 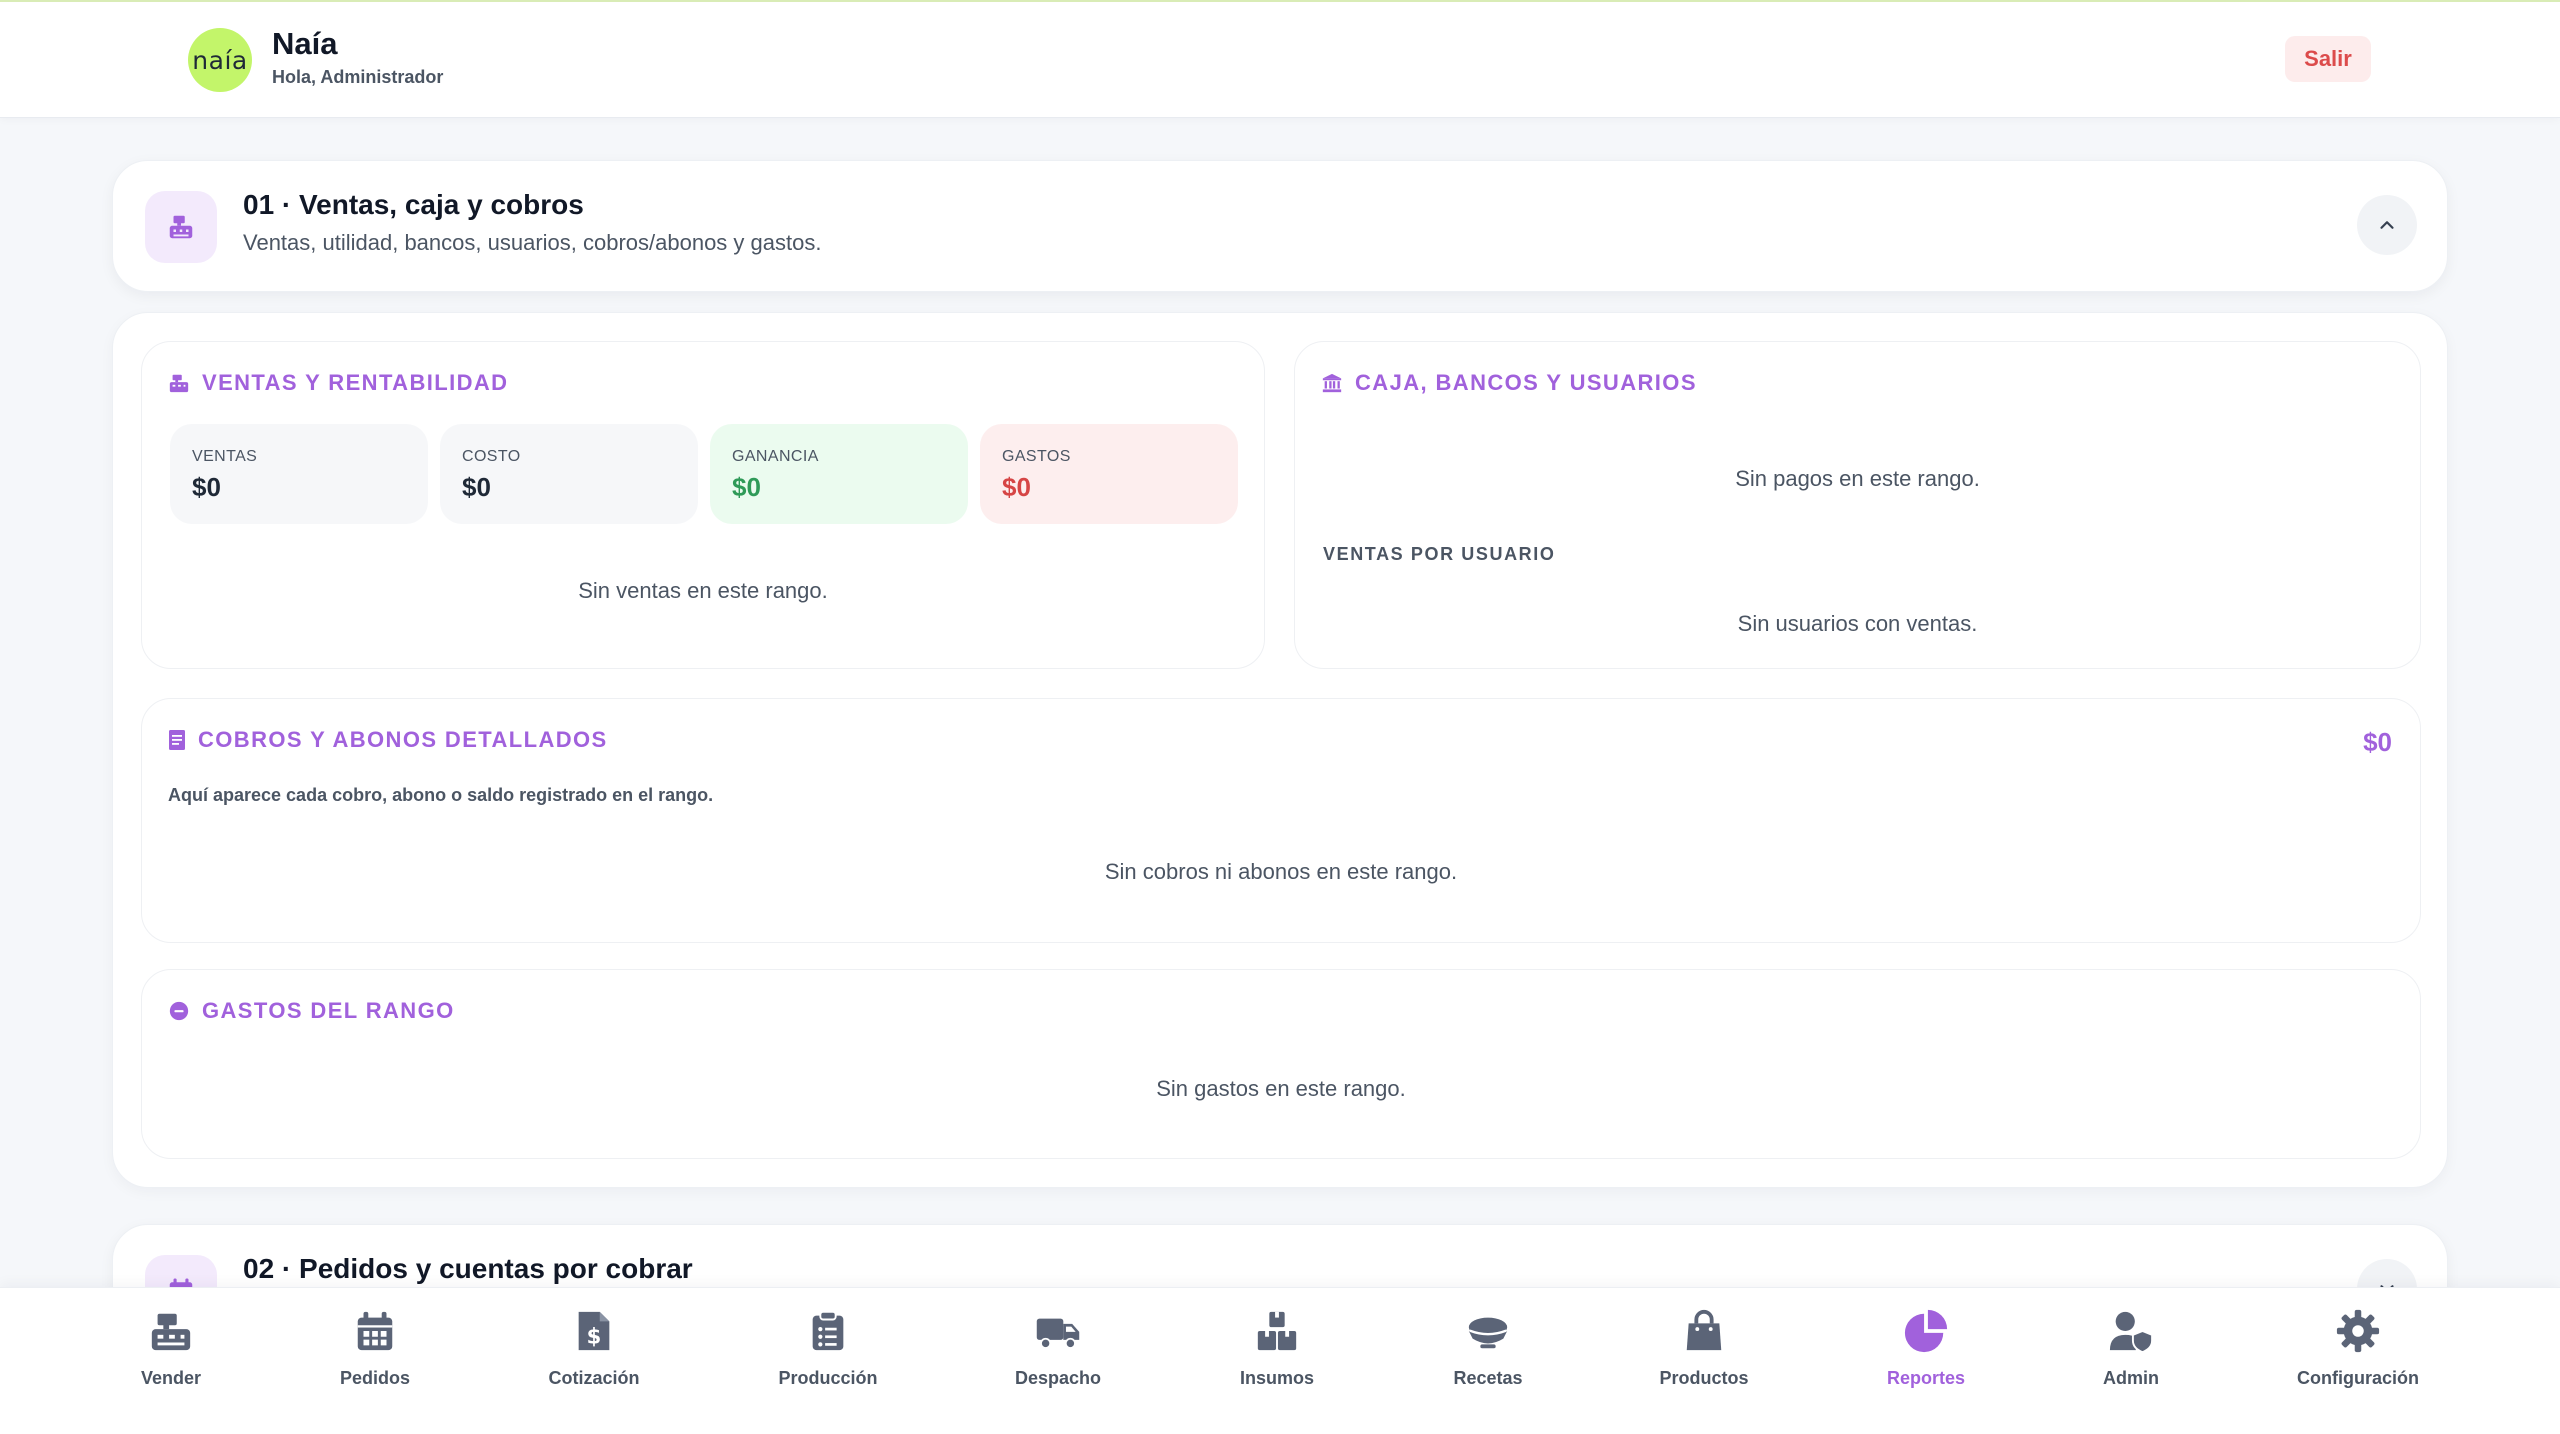 What do you see at coordinates (1280, 59) in the screenshot?
I see `top-header: naía Naía Hola, Administrador Salir` at bounding box center [1280, 59].